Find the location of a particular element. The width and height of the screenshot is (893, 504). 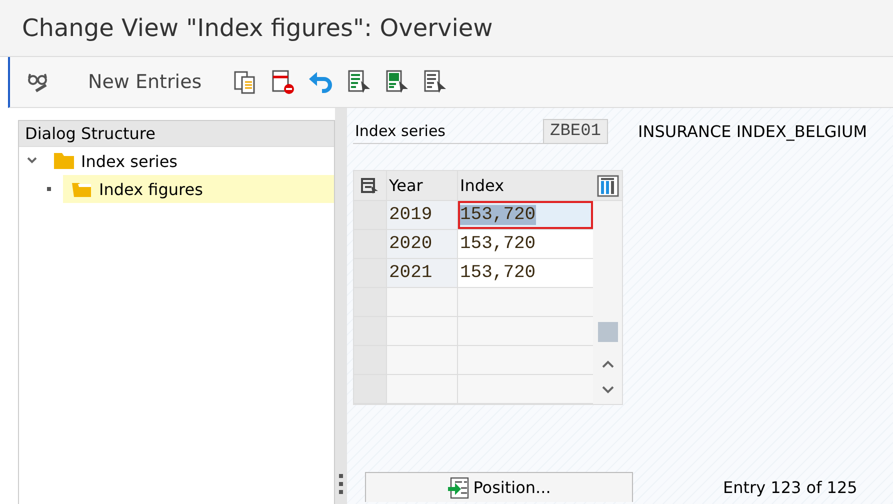

delete-row-icon is located at coordinates (283, 82).